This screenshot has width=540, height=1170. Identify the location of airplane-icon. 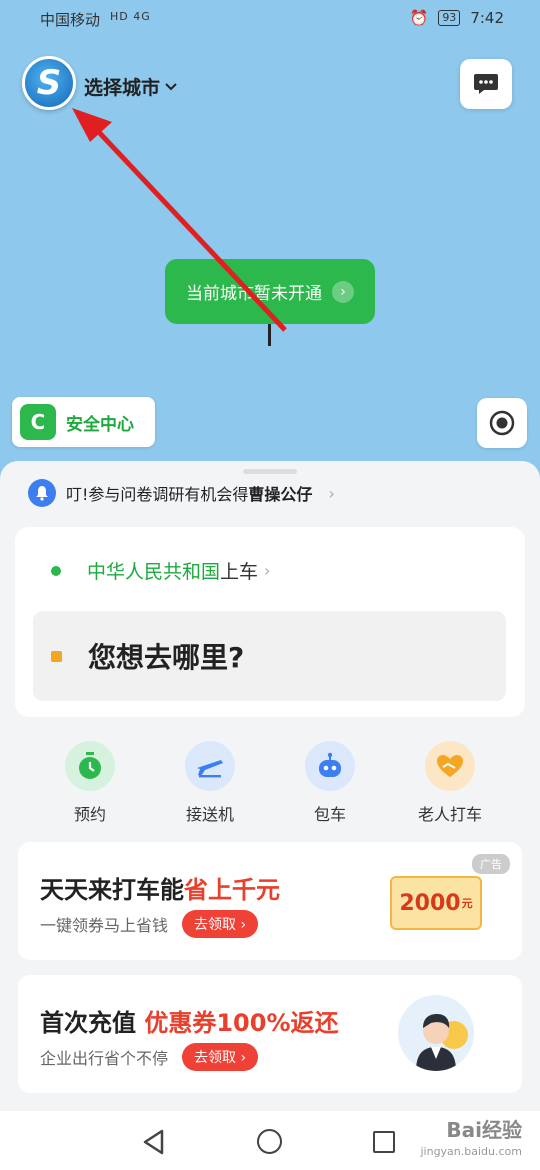
(210, 766).